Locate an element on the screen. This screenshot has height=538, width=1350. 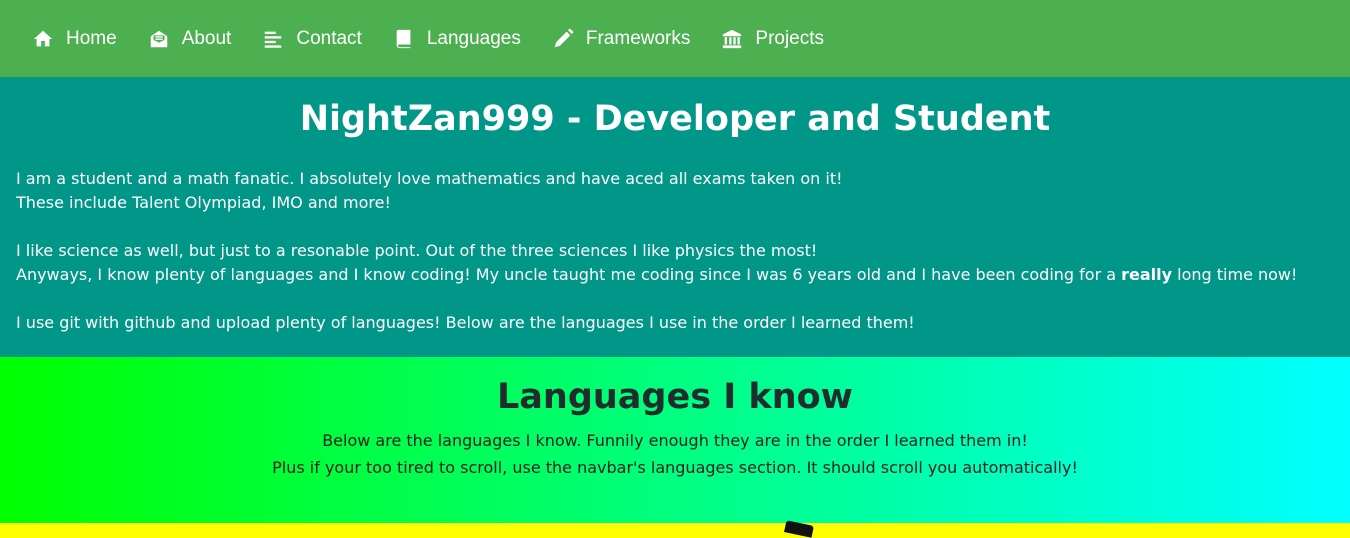
nav-item-label: Home is located at coordinates (91, 38).